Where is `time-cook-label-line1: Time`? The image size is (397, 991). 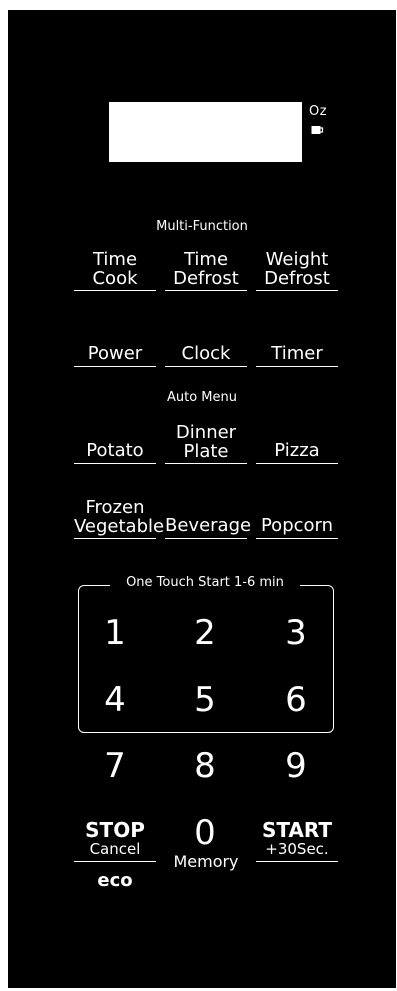 time-cook-label-line1: Time is located at coordinates (115, 259).